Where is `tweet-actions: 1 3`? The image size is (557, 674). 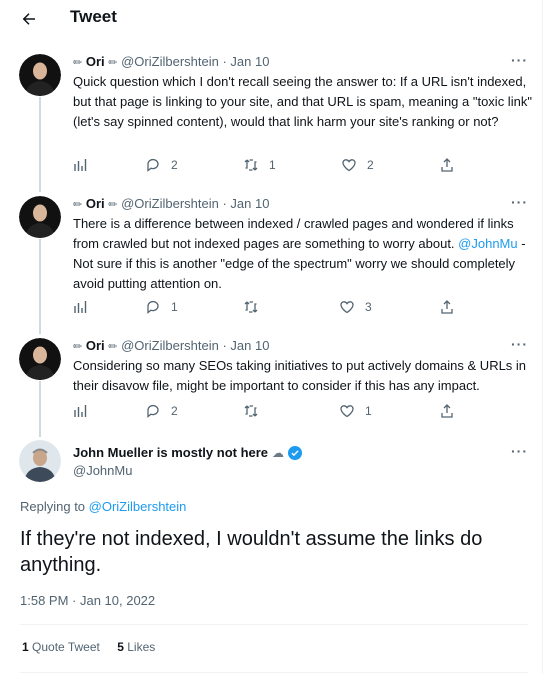 tweet-actions: 1 3 is located at coordinates (263, 307).